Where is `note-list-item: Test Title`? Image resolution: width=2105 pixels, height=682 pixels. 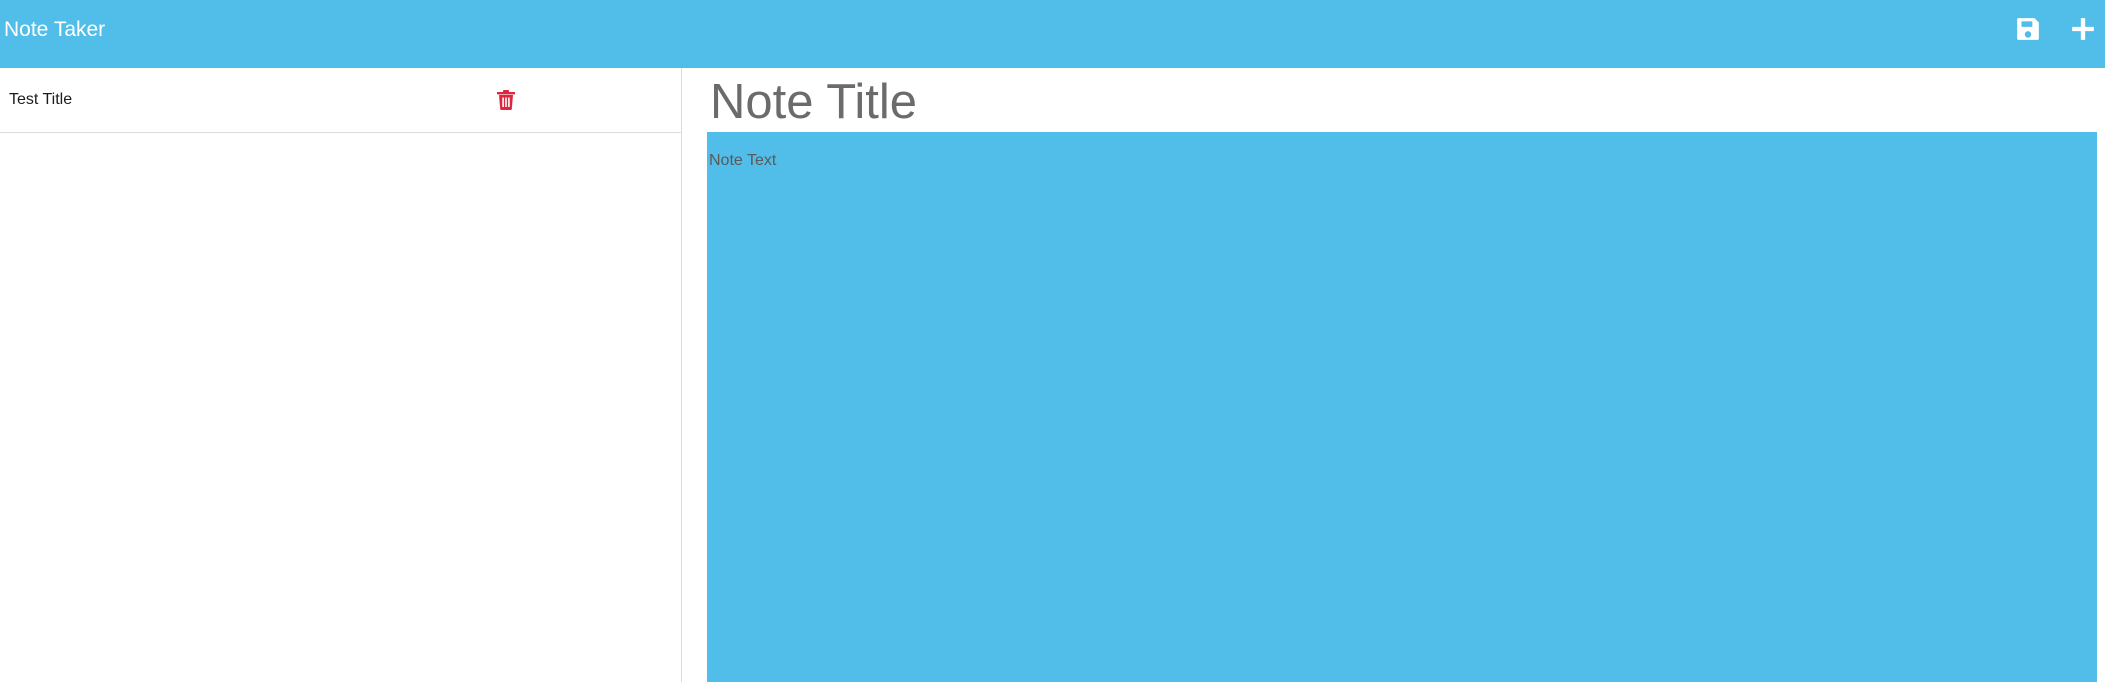
note-list-item: Test Title is located at coordinates (340, 100).